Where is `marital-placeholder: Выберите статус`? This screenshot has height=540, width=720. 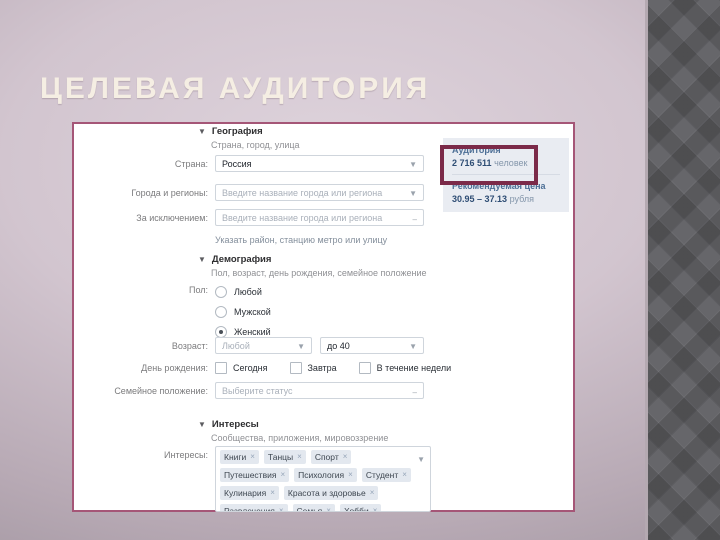 marital-placeholder: Выберите статус is located at coordinates (257, 390).